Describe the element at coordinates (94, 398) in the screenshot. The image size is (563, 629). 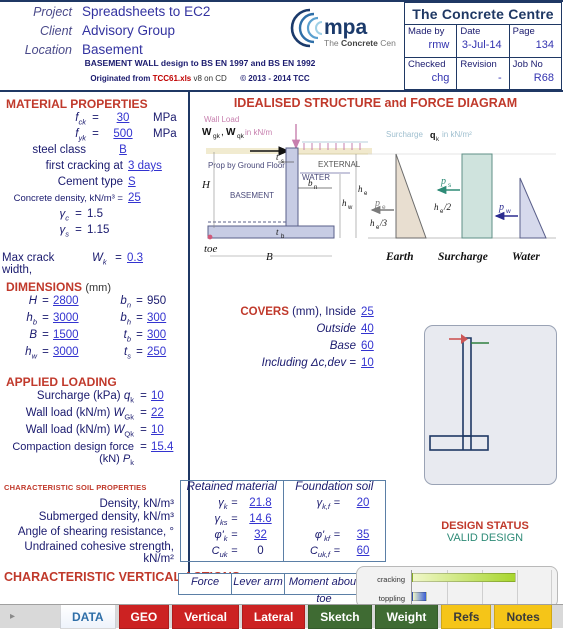
I see `surcharge-load-row: Surcharge (kPa) qk = 10` at that location.